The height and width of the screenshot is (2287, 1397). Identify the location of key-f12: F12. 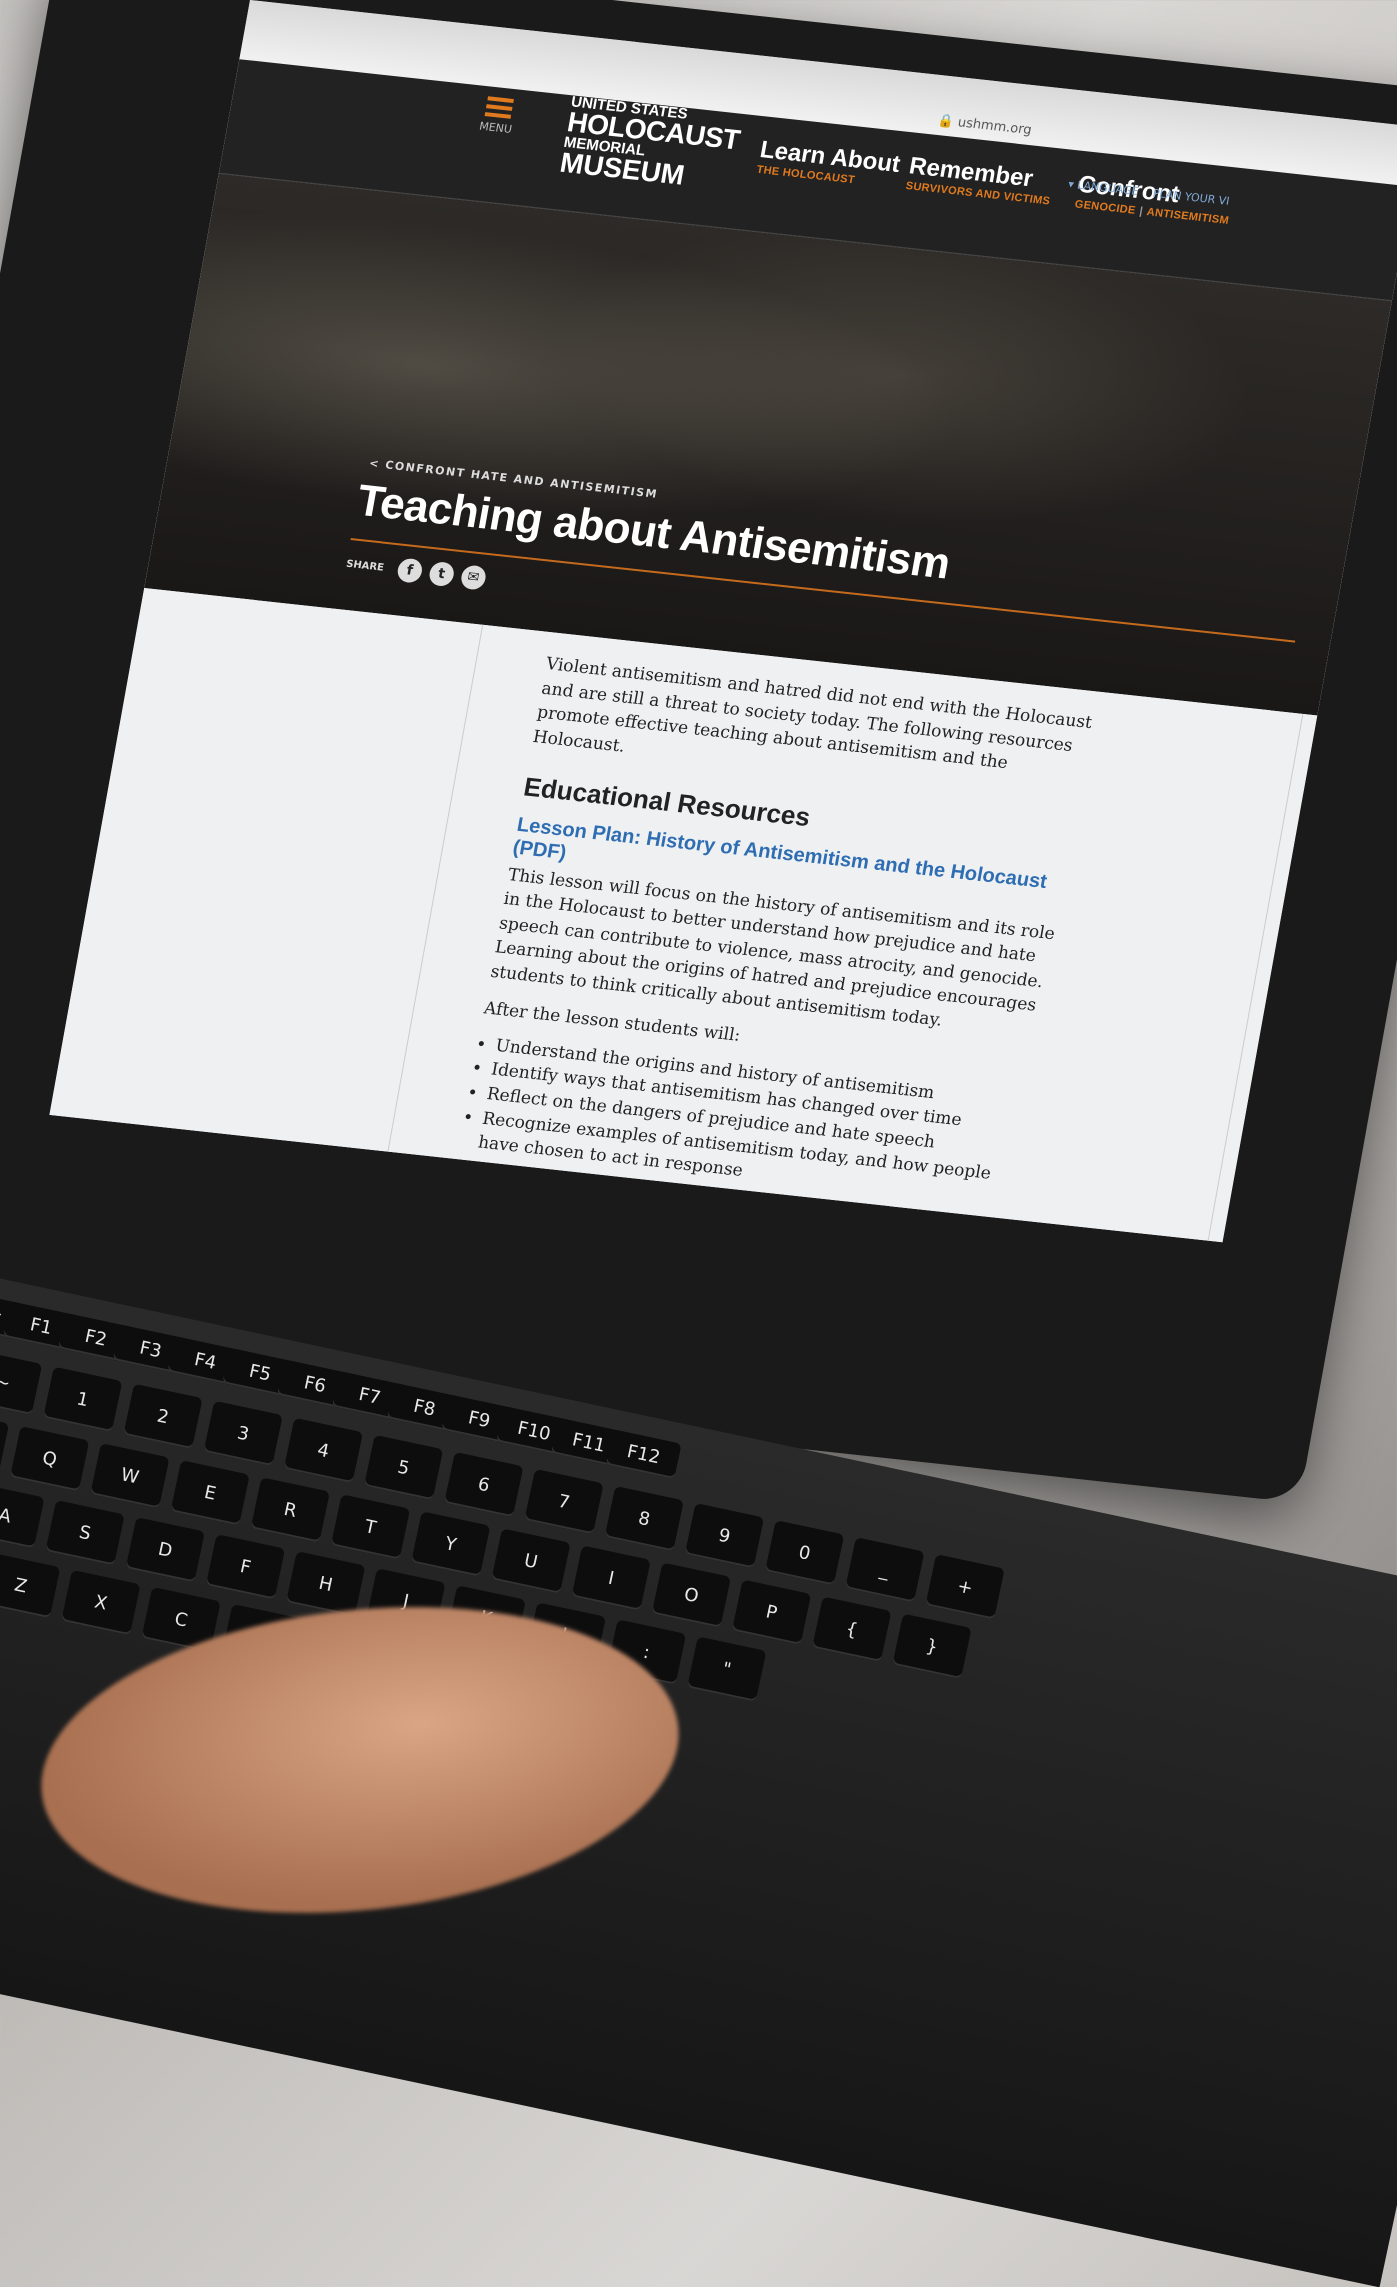
(643, 1454).